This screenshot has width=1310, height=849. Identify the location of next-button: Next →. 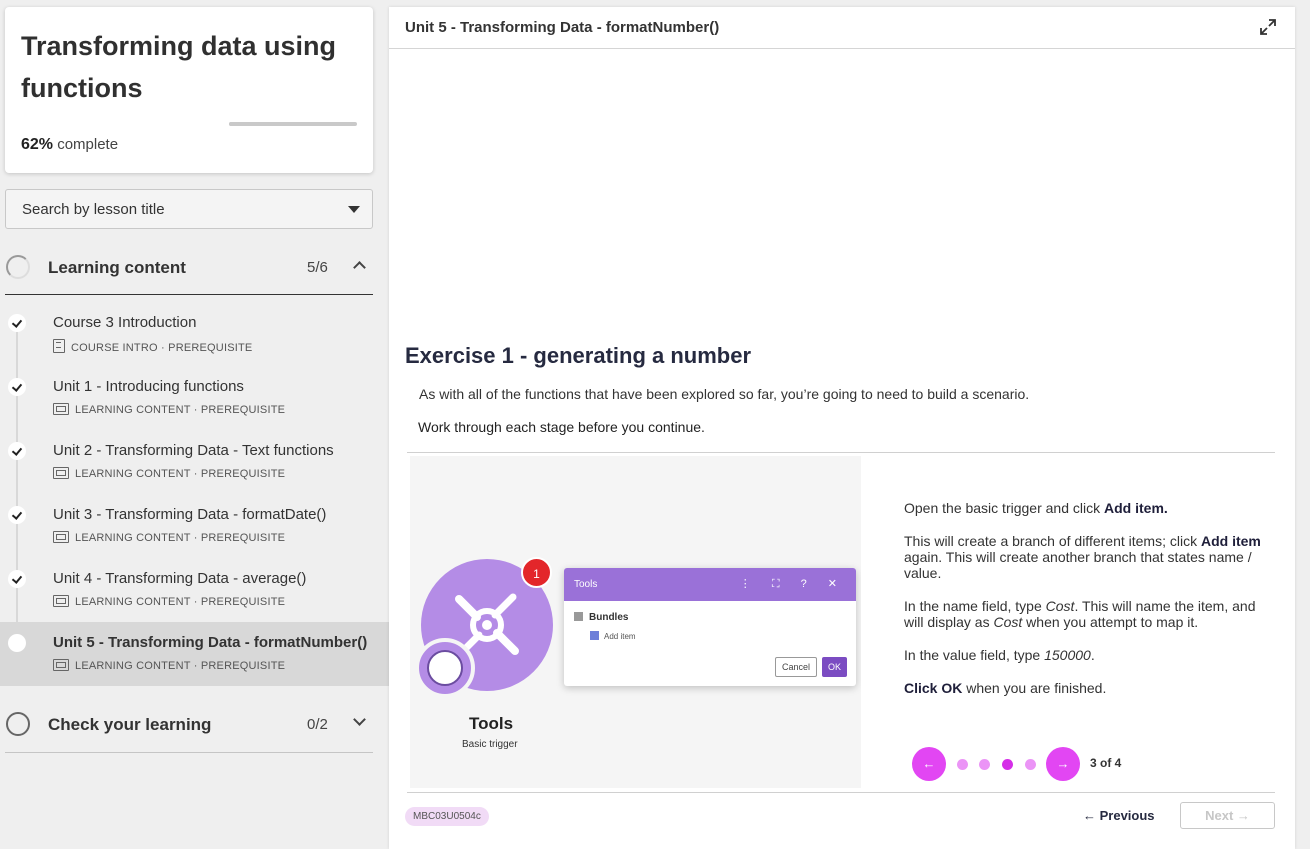
(1227, 815).